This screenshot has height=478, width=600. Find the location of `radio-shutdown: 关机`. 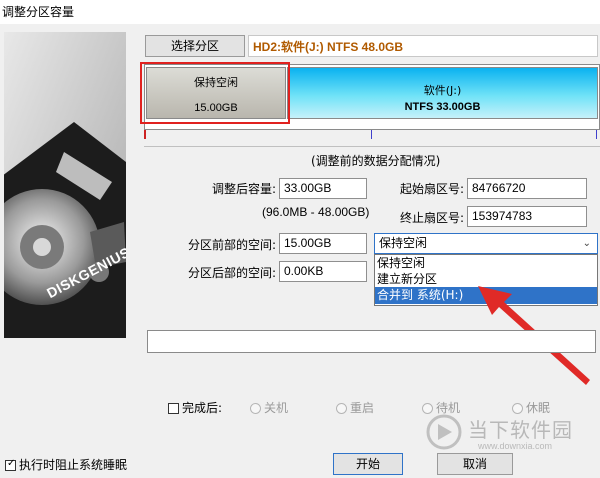

radio-shutdown: 关机 is located at coordinates (269, 407).